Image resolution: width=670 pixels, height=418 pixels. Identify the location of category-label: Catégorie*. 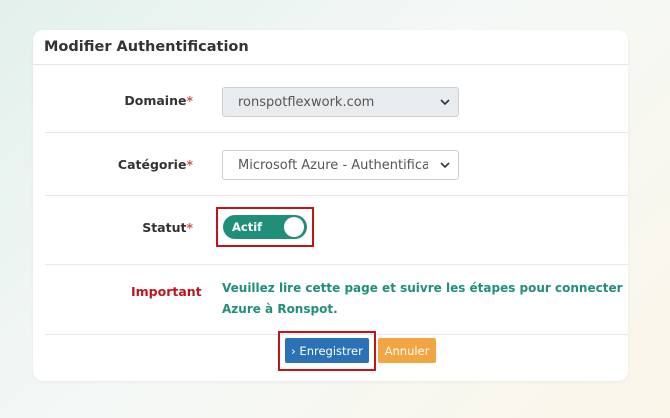
(113, 164).